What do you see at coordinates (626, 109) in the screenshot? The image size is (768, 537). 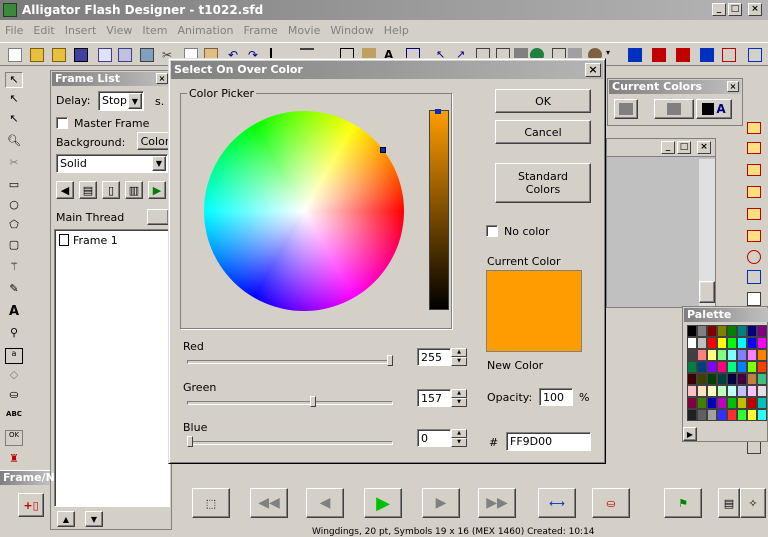 I see `fill-color-swatch-icon` at bounding box center [626, 109].